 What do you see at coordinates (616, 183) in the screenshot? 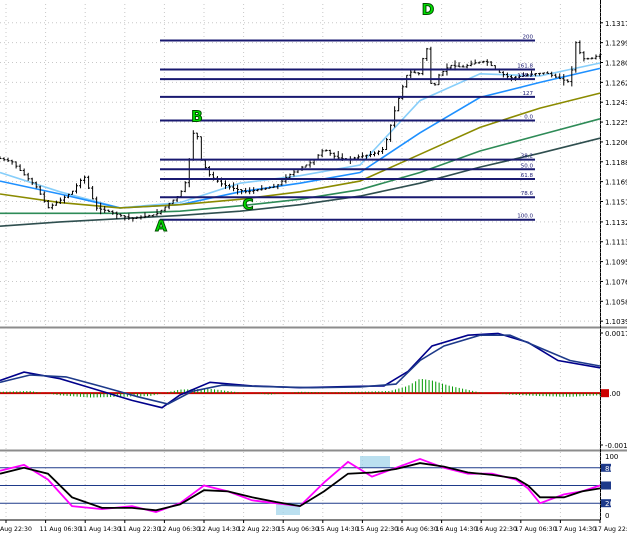
I see `price-tick-label: 1.11695` at bounding box center [616, 183].